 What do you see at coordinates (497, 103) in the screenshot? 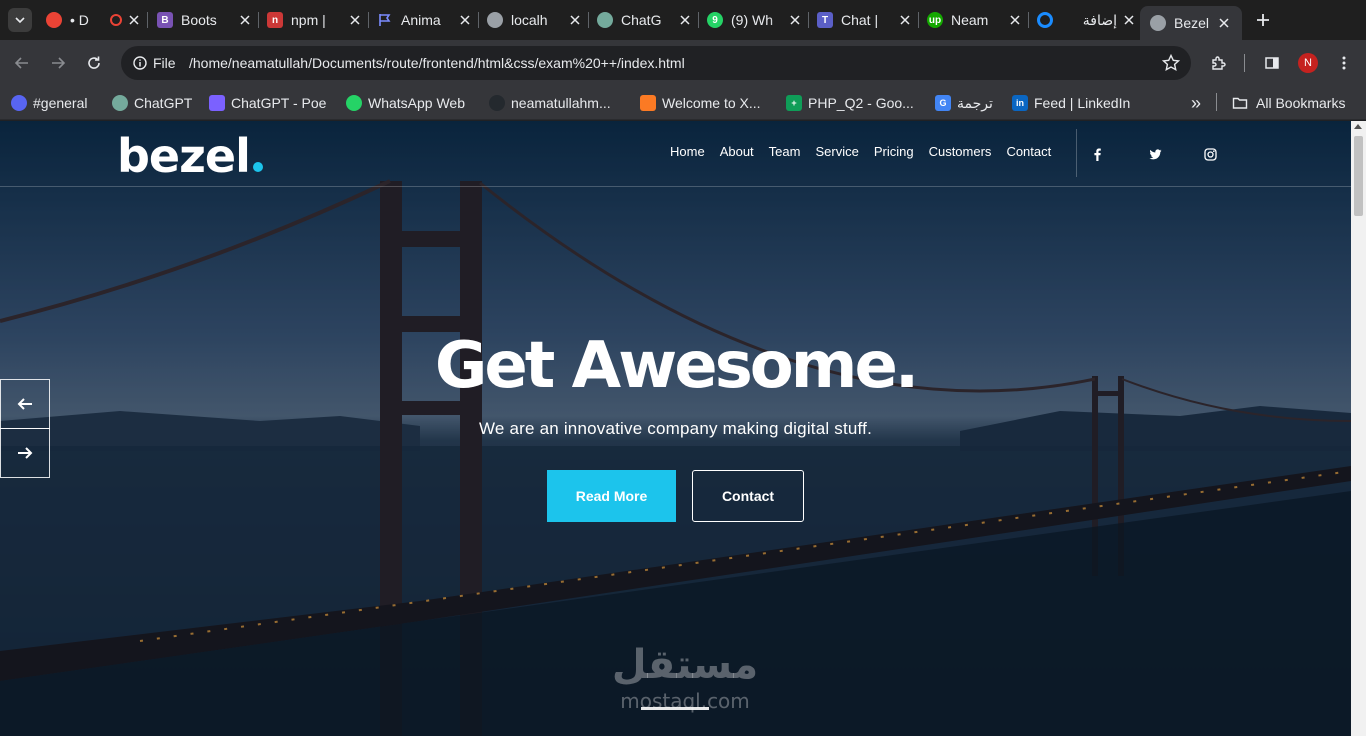
I see `github-icon` at bounding box center [497, 103].